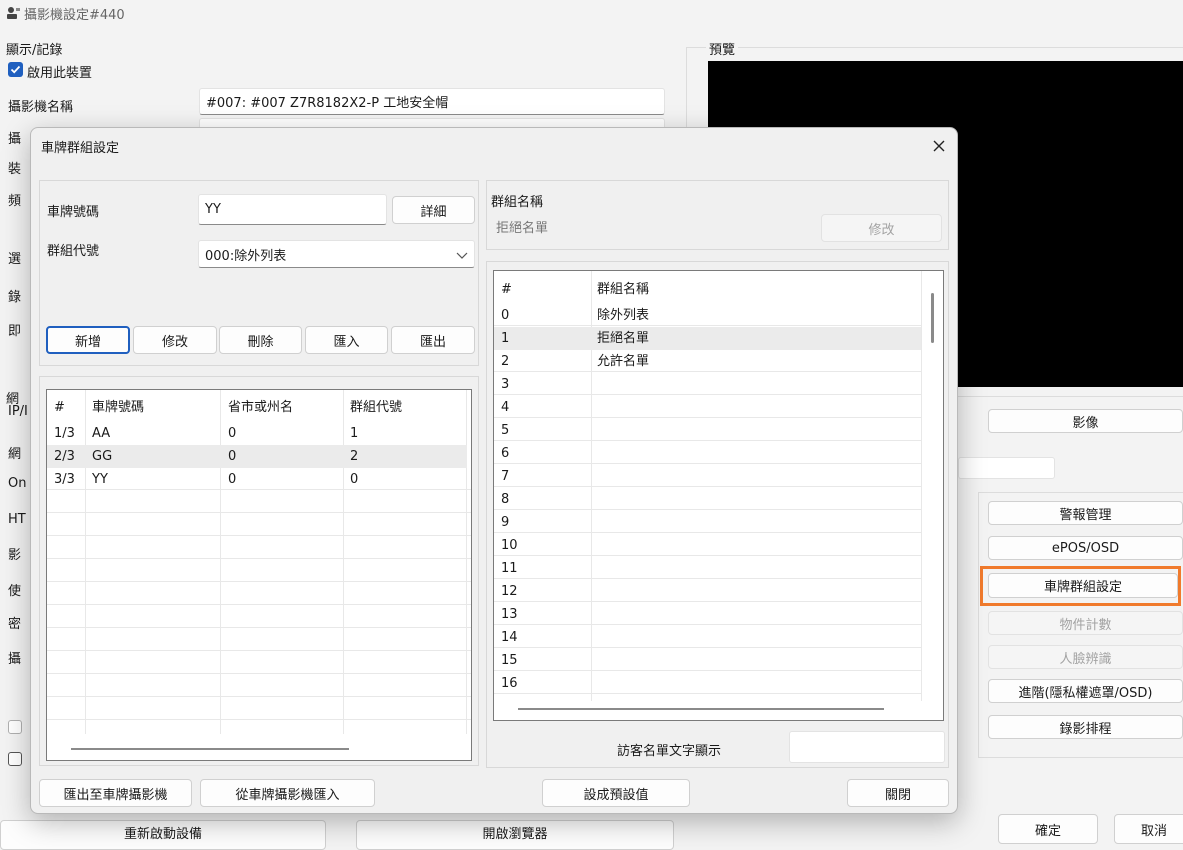 Image resolution: width=1183 pixels, height=850 pixels. Describe the element at coordinates (707, 338) in the screenshot. I see `table-row: 1 拒絕名單` at that location.